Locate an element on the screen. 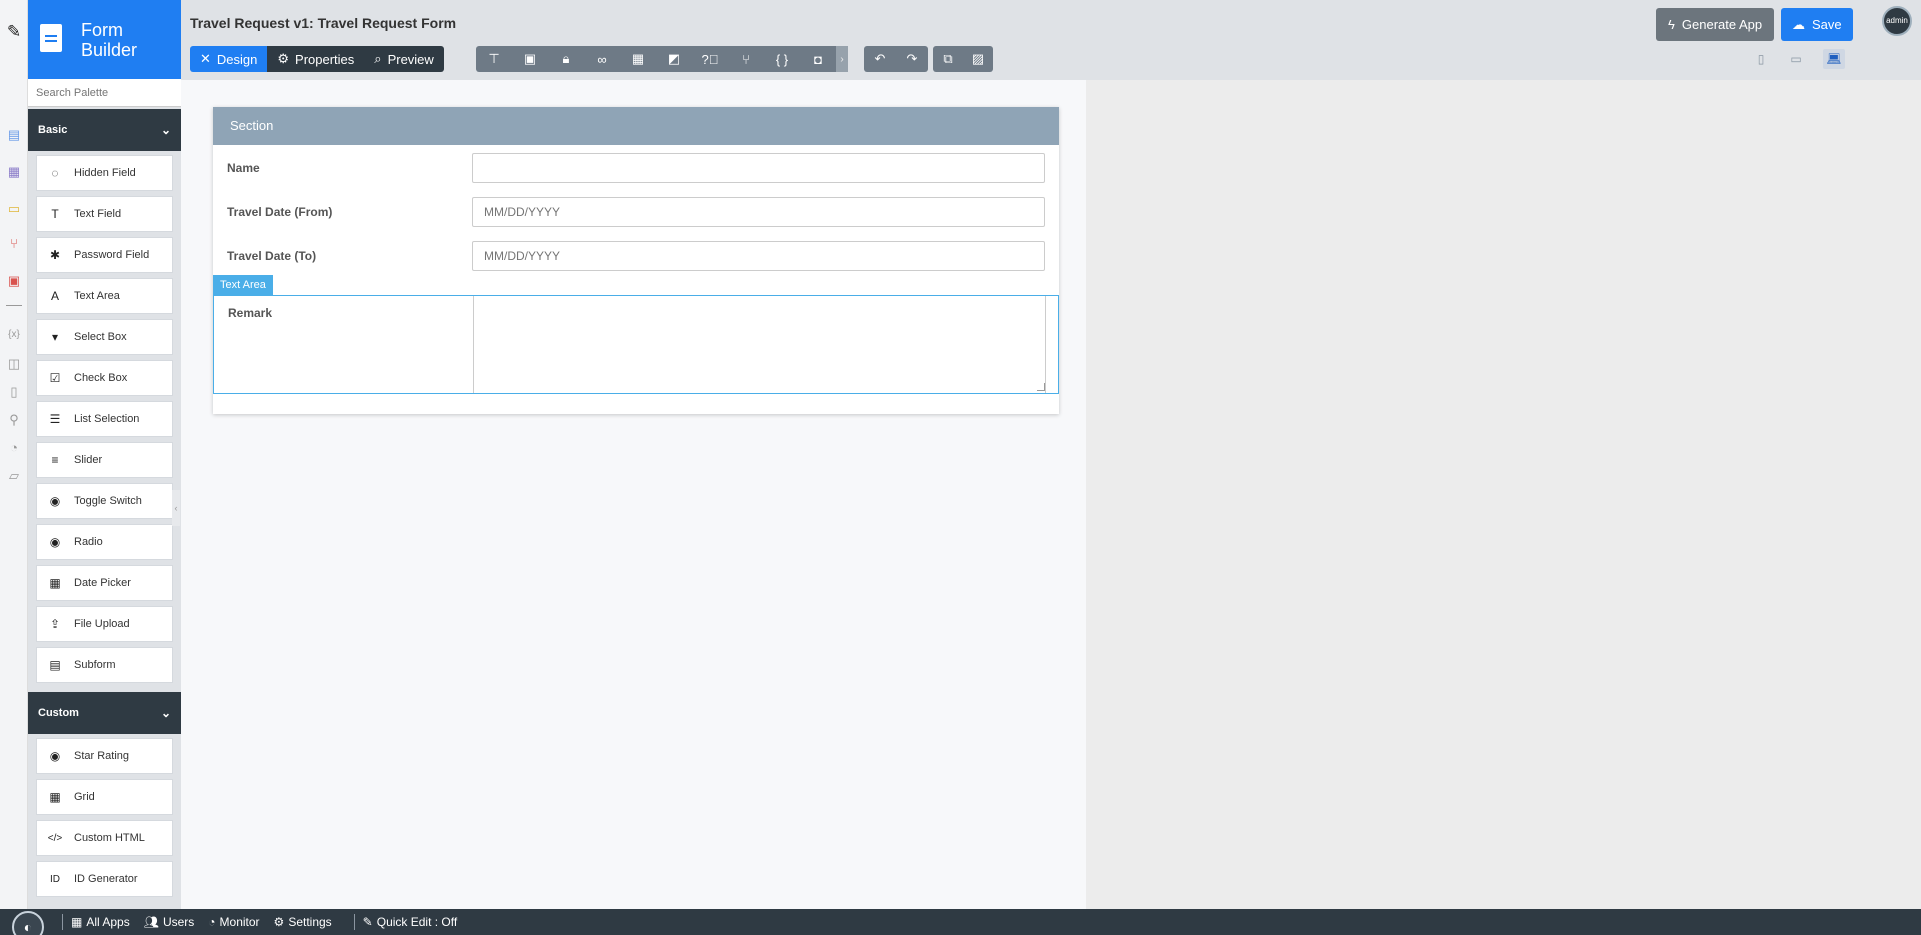 The width and height of the screenshot is (1921, 935). grid-icon: ▦ is located at coordinates (77, 922).